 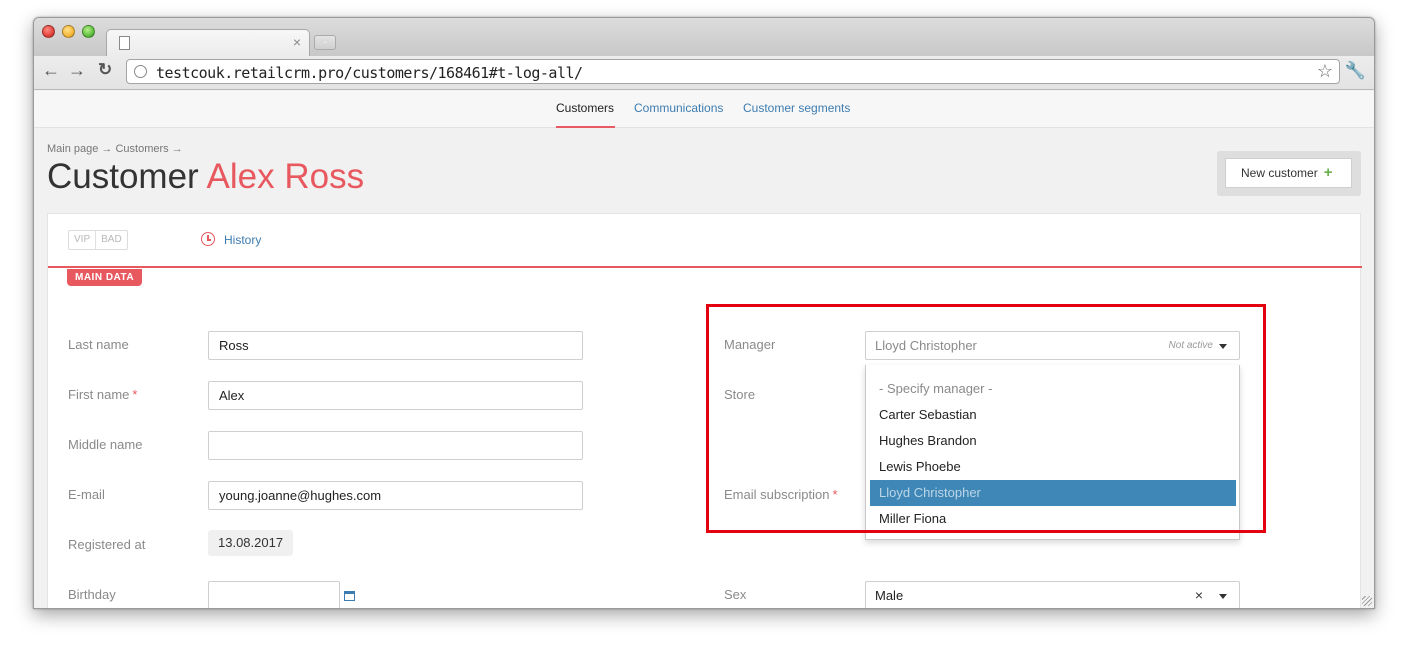 I want to click on minimize-window-button, so click(x=68, y=31).